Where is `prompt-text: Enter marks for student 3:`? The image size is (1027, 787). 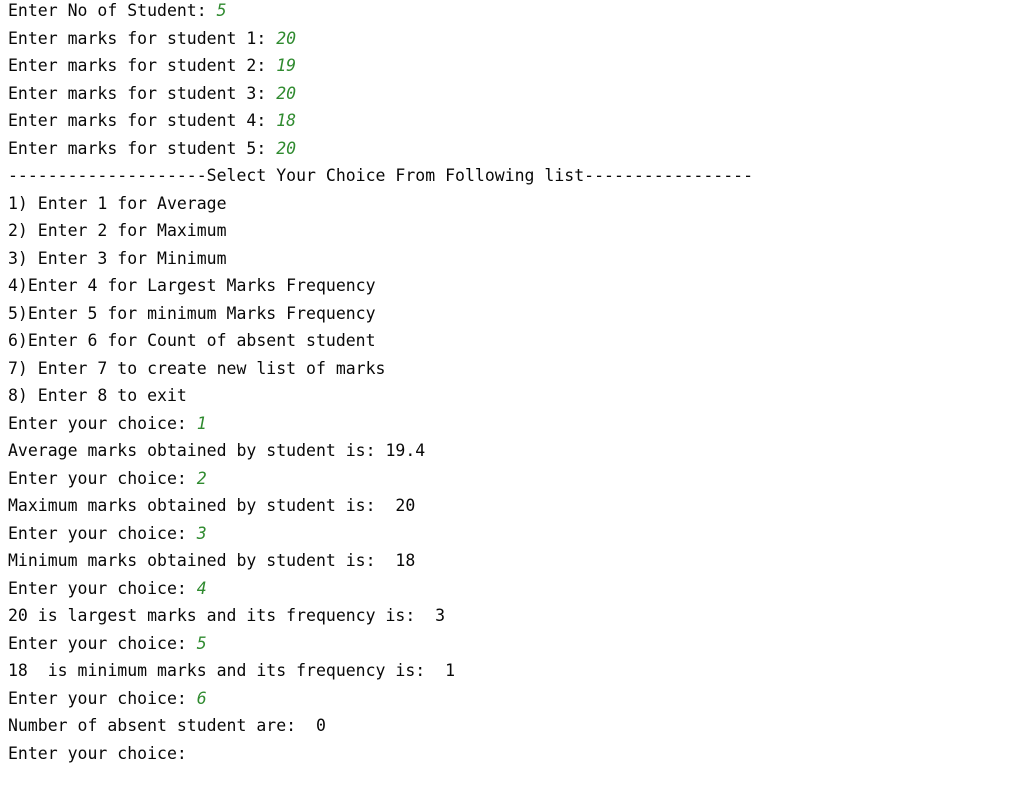 prompt-text: Enter marks for student 3: is located at coordinates (142, 93).